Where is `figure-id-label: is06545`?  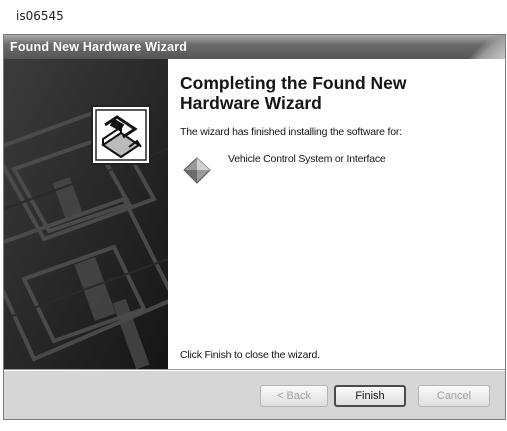 figure-id-label: is06545 is located at coordinates (40, 16).